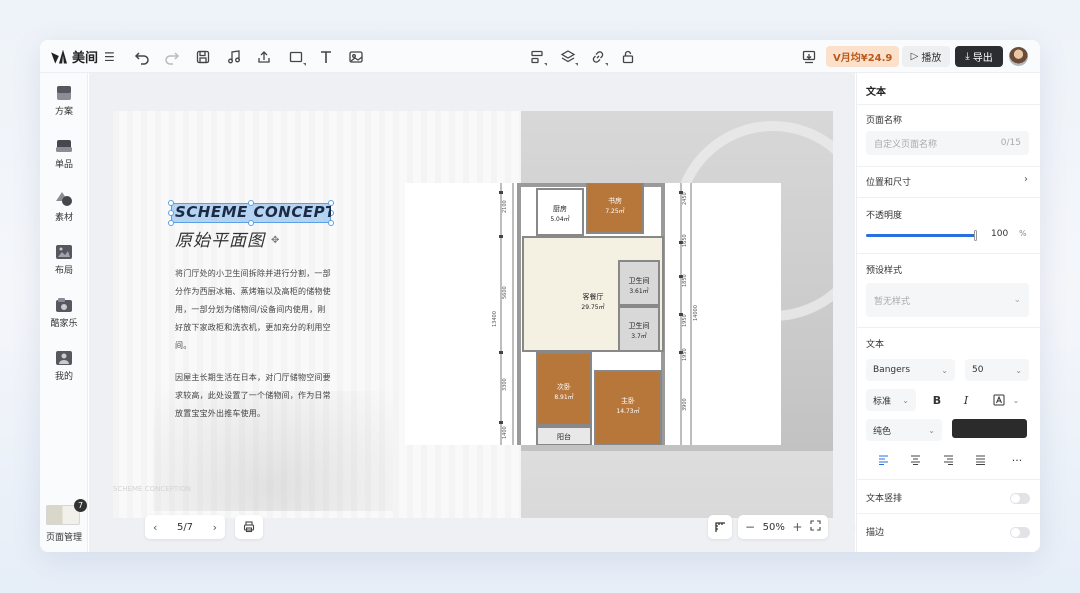 The width and height of the screenshot is (1080, 593). I want to click on ruler-button, so click(720, 527).